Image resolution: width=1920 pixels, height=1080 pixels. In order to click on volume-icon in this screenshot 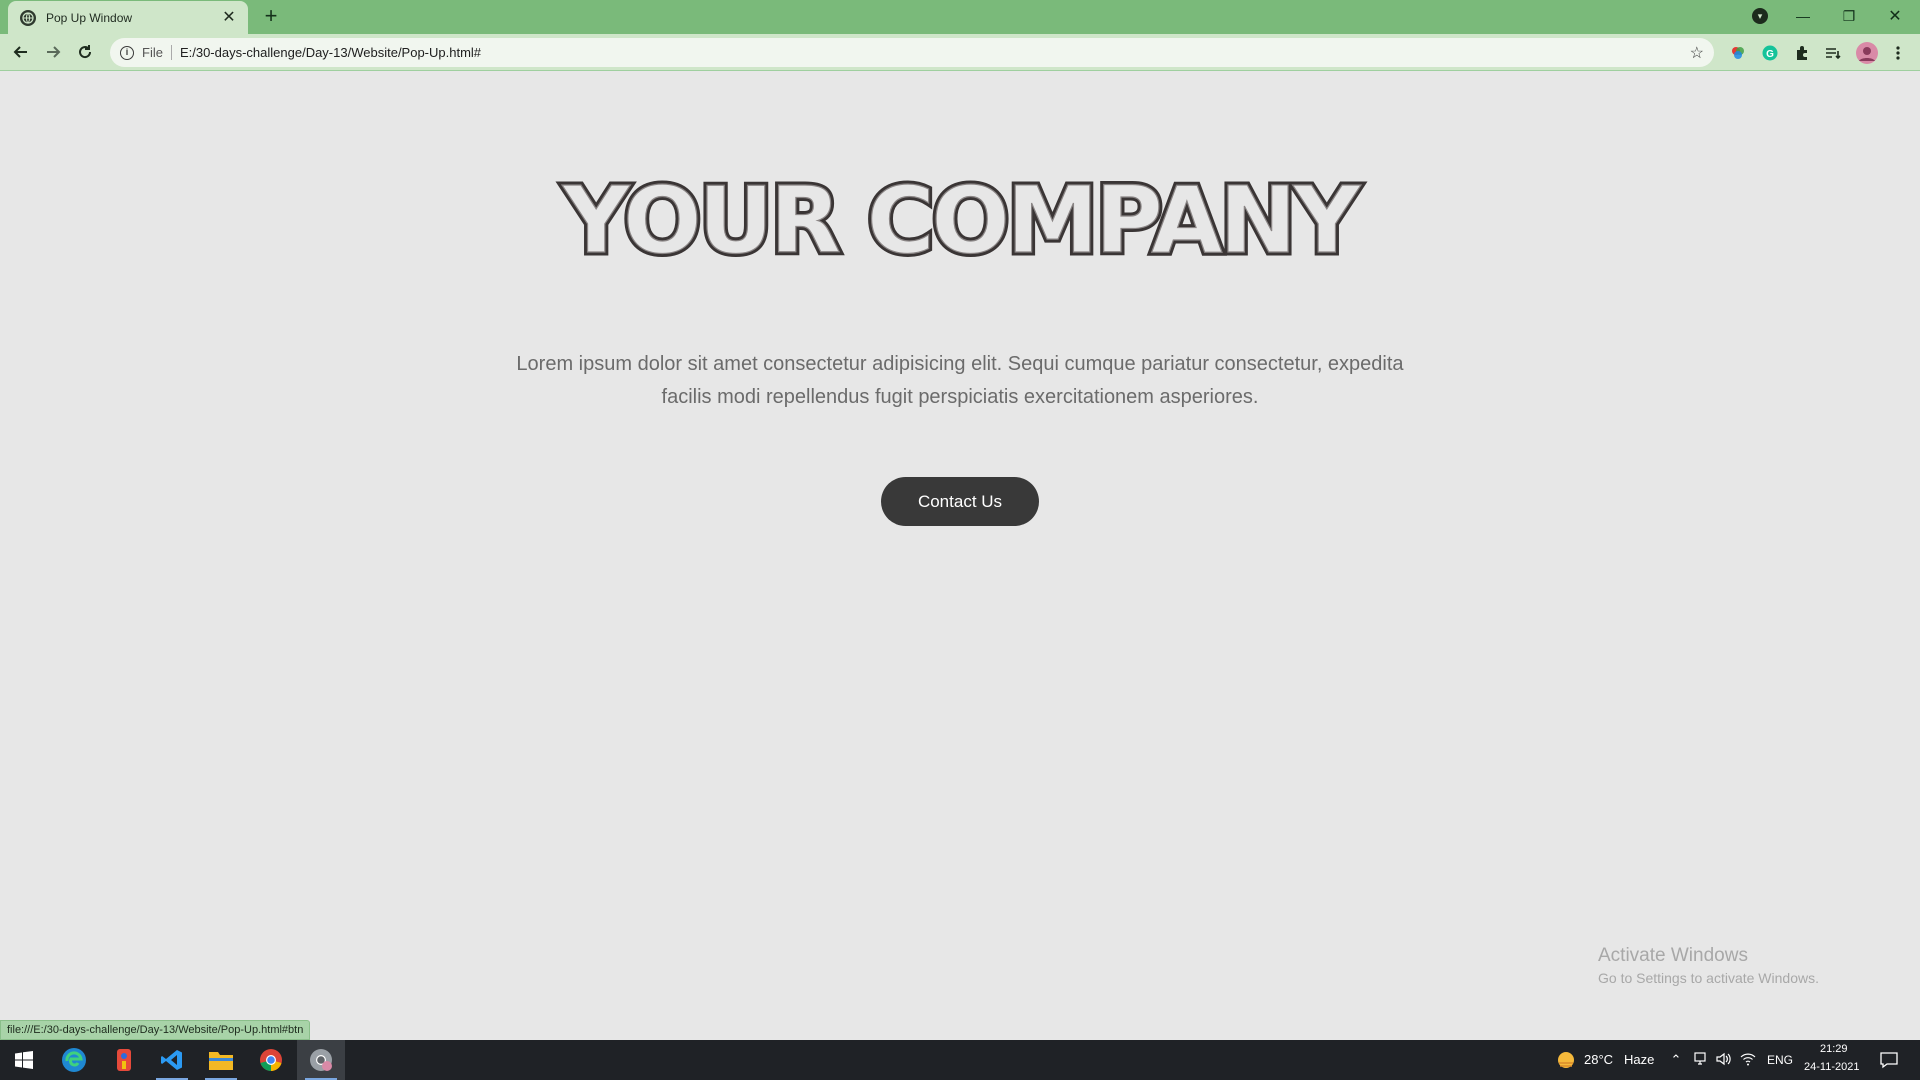, I will do `click(1724, 1060)`.